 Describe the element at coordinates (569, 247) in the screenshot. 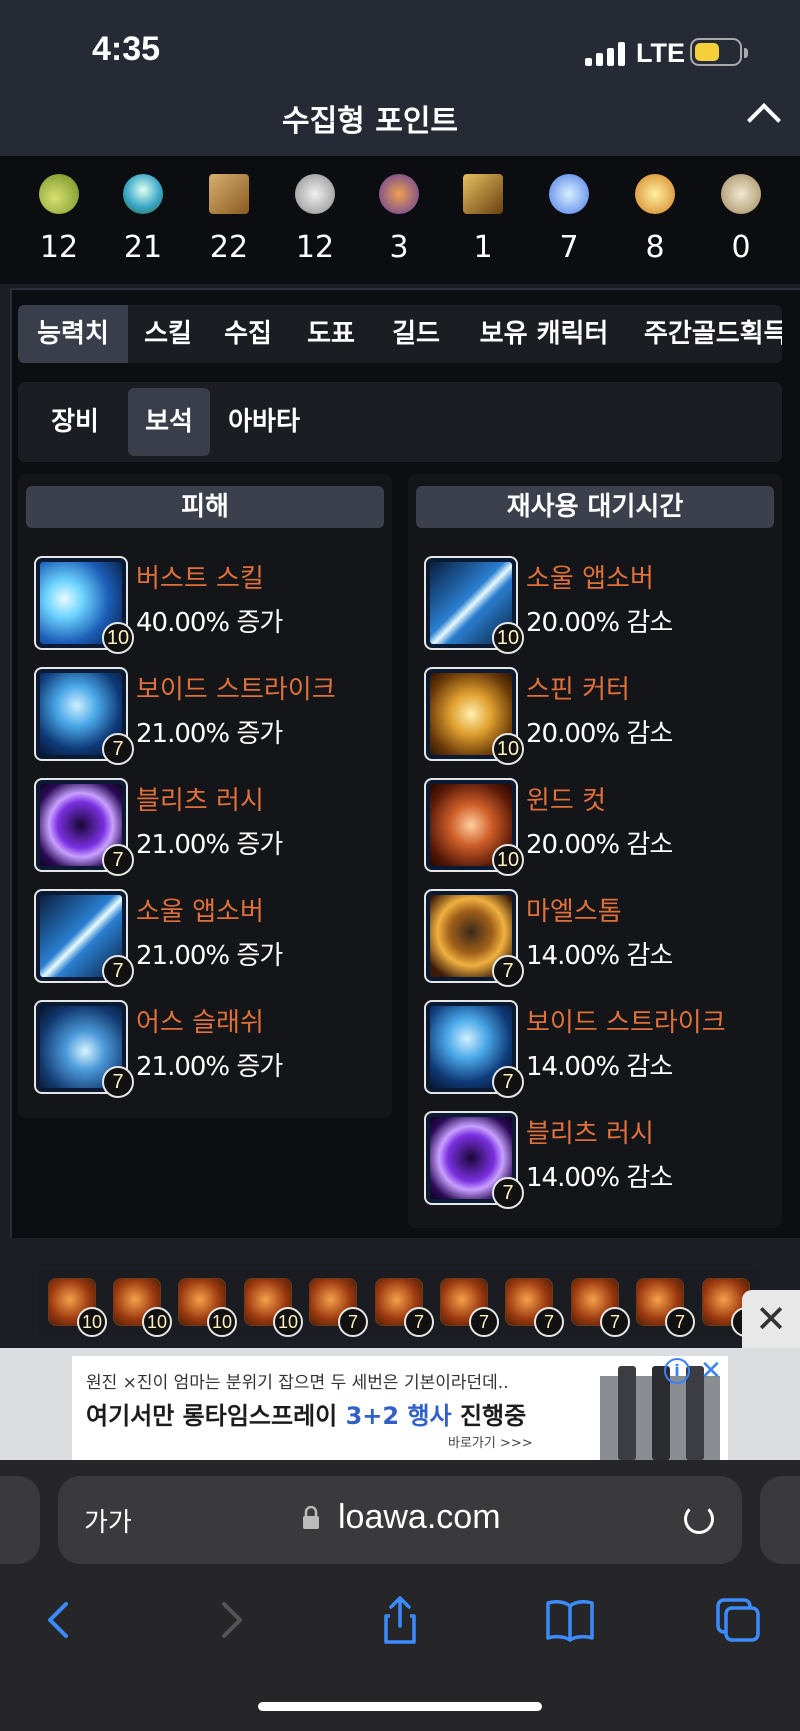

I see `collectible-count: 7` at that location.